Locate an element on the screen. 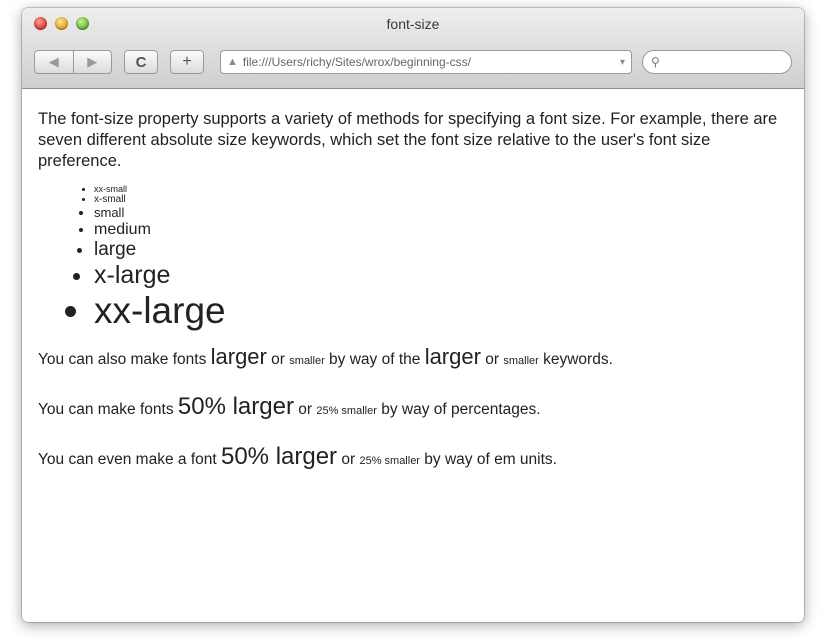 The image size is (825, 640). reload-button: C is located at coordinates (141, 62).